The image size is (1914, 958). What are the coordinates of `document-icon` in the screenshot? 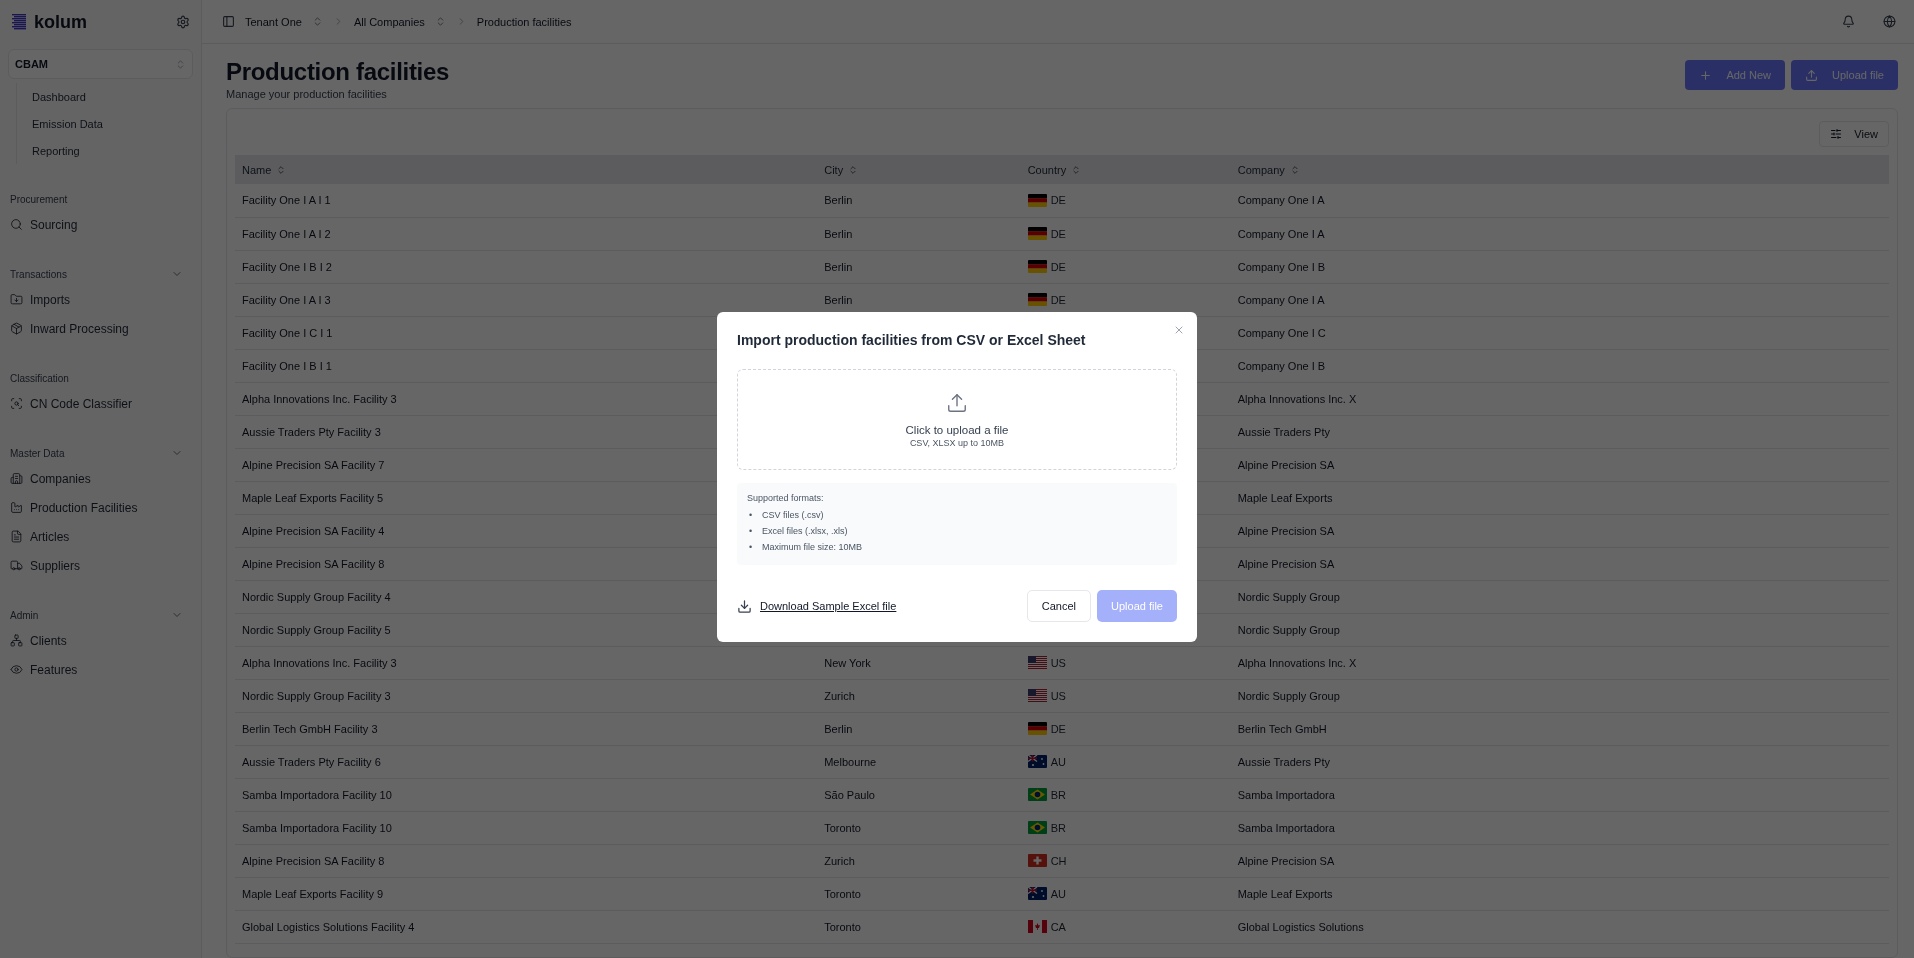 It's located at (16, 536).